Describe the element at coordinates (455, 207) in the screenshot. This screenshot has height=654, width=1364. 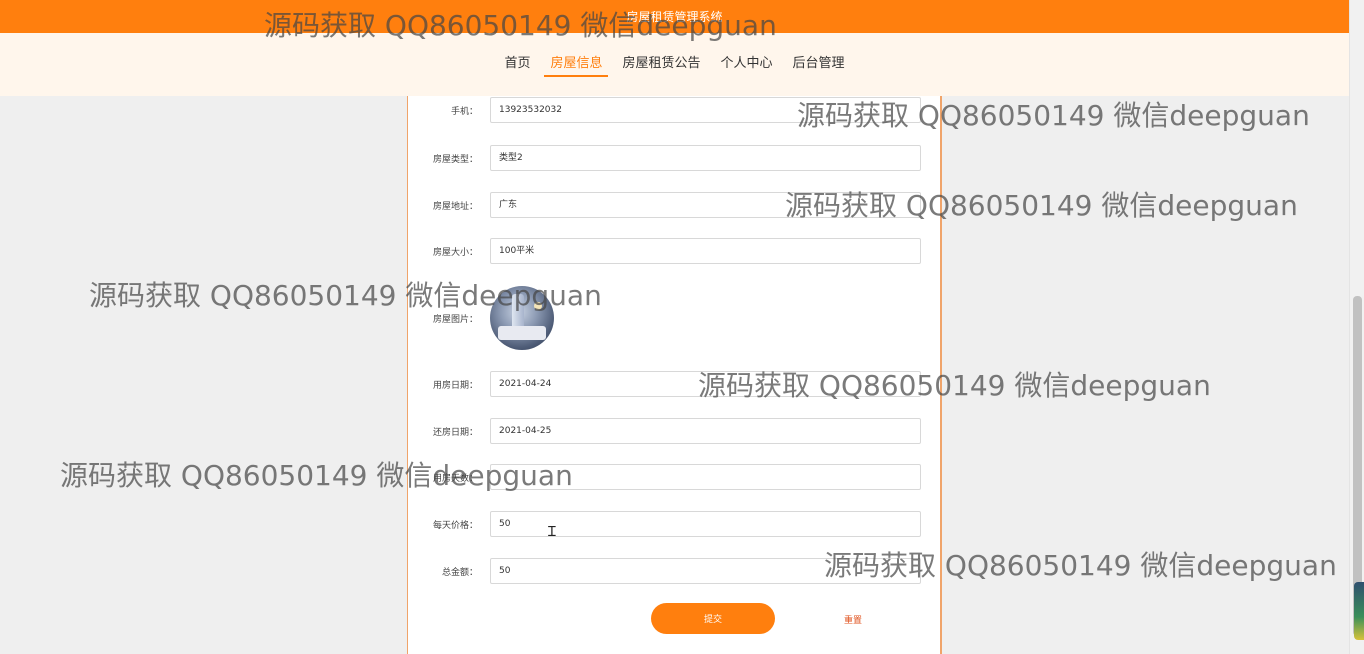
I see `house-address-label: 房屋地址：` at that location.